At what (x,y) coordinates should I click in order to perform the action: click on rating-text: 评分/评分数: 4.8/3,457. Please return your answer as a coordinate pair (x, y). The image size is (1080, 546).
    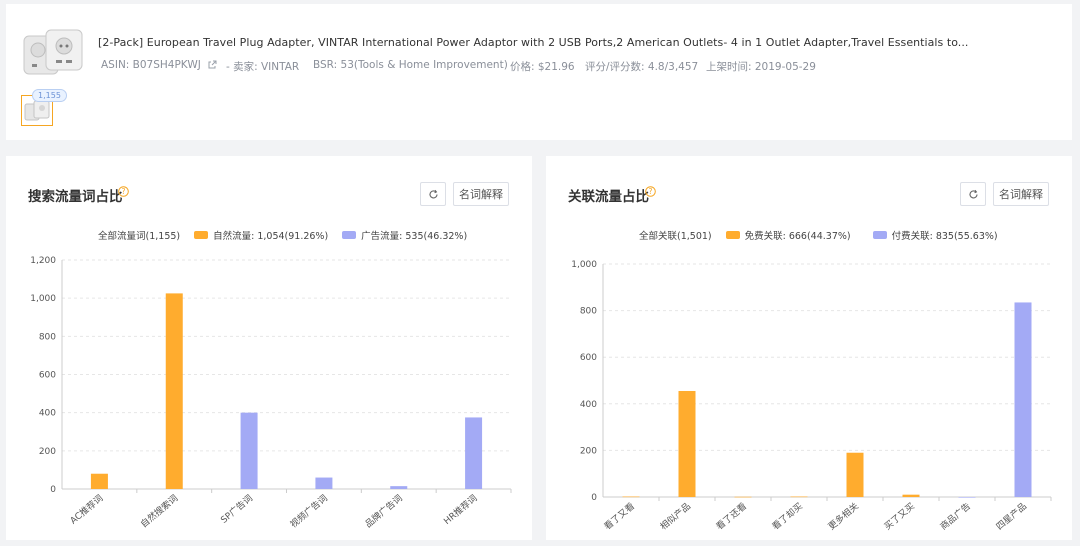
    Looking at the image, I should click on (642, 67).